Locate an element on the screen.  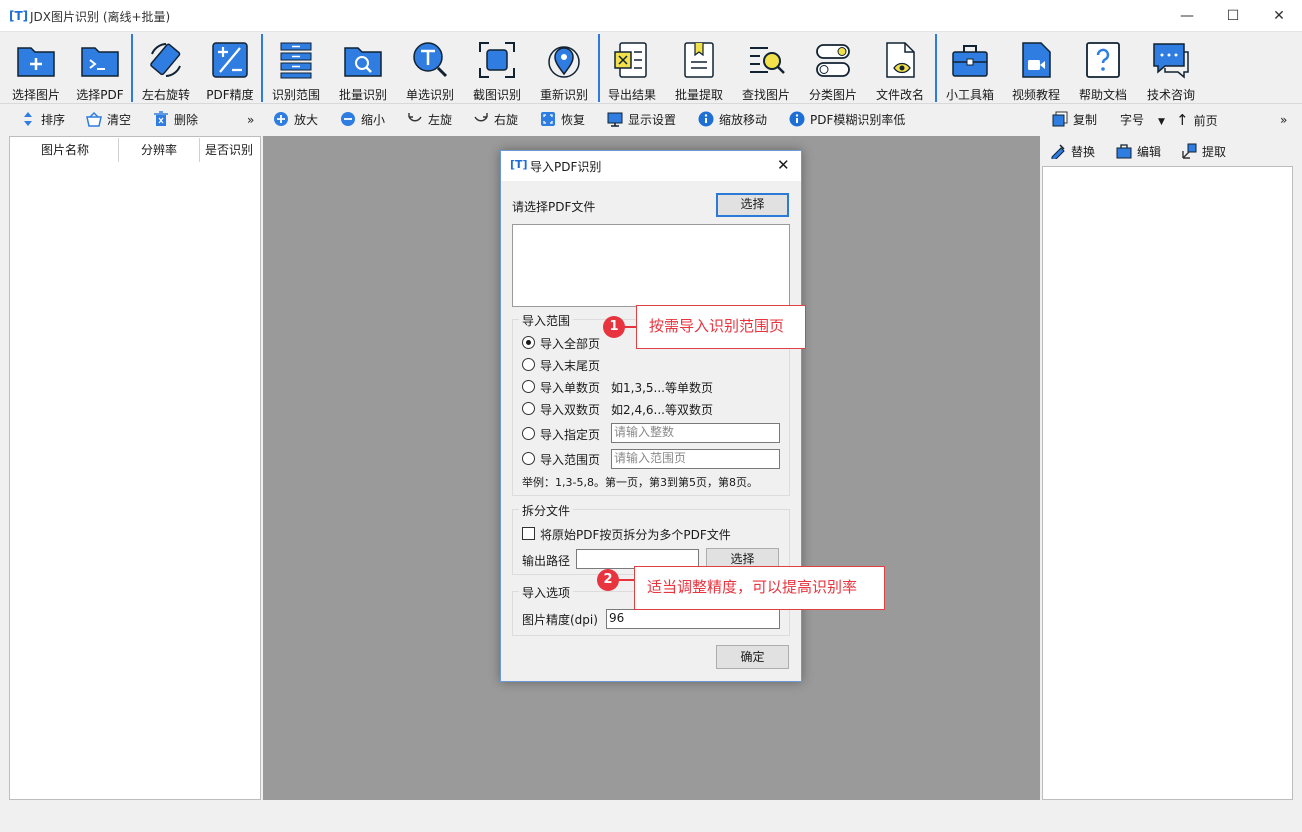
left-more-button: » is located at coordinates (250, 120).